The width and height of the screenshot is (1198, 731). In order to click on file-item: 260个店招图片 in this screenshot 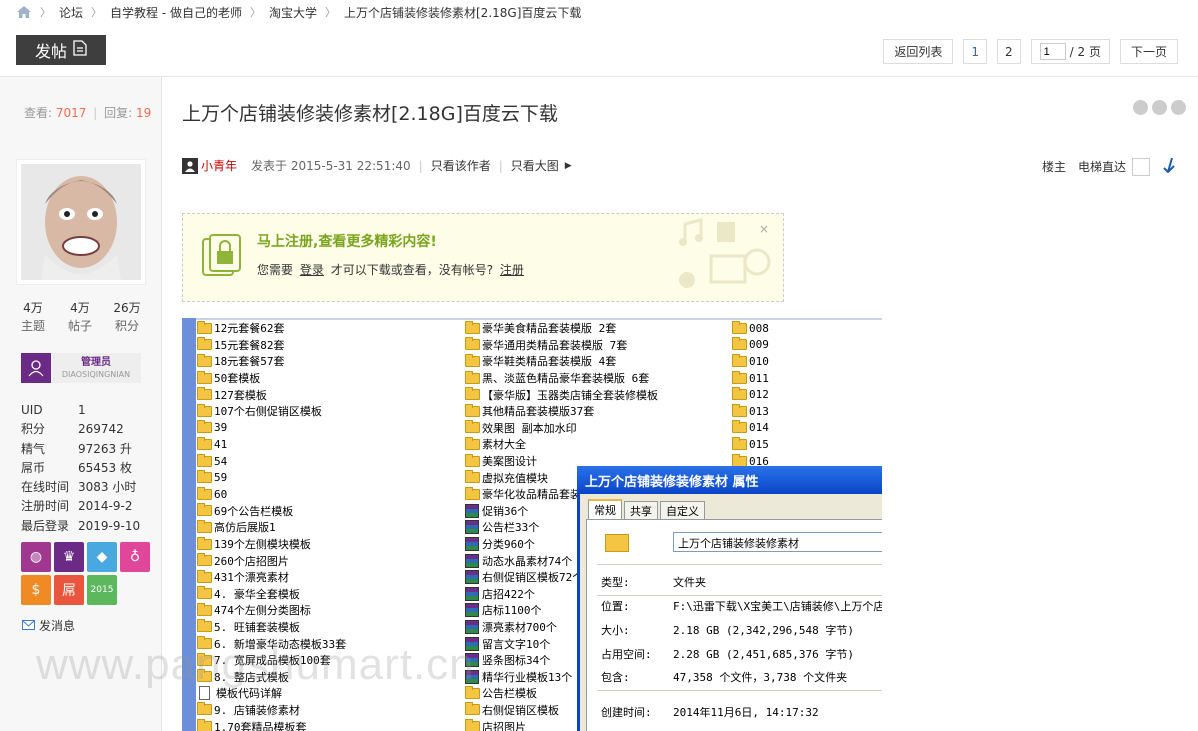, I will do `click(271, 560)`.